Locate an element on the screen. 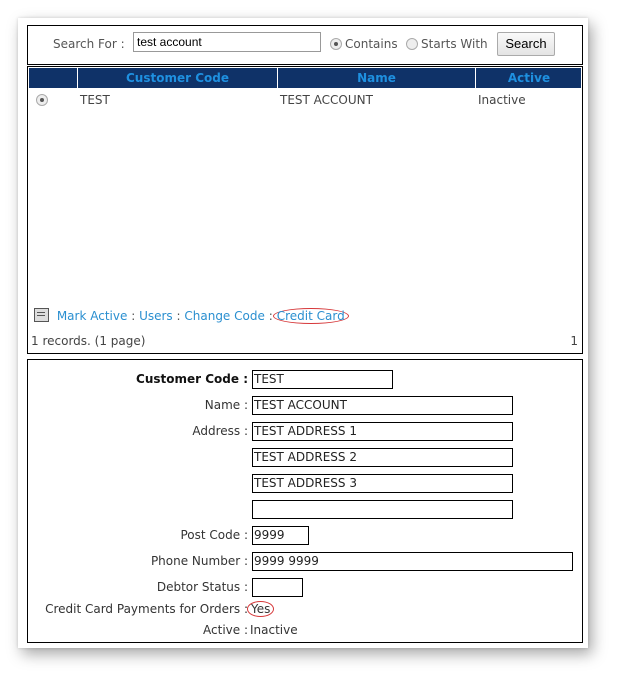 The height and width of the screenshot is (694, 635). cell-name: TEST ACCOUNT is located at coordinates (326, 100).